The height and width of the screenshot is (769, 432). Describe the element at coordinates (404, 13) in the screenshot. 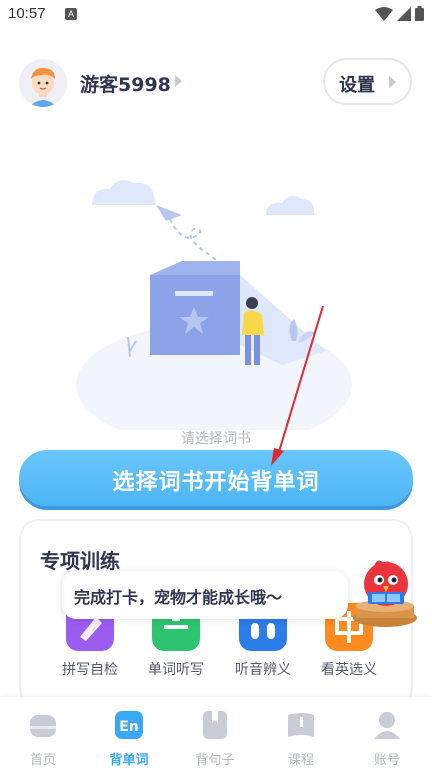

I see `signal-icon` at that location.